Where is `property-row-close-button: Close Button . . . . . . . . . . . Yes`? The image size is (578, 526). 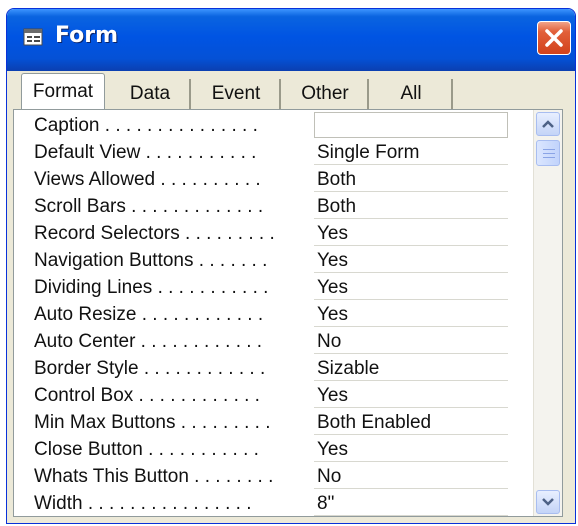
property-row-close-button: Close Button . . . . . . . . . . . Yes is located at coordinates (276, 449).